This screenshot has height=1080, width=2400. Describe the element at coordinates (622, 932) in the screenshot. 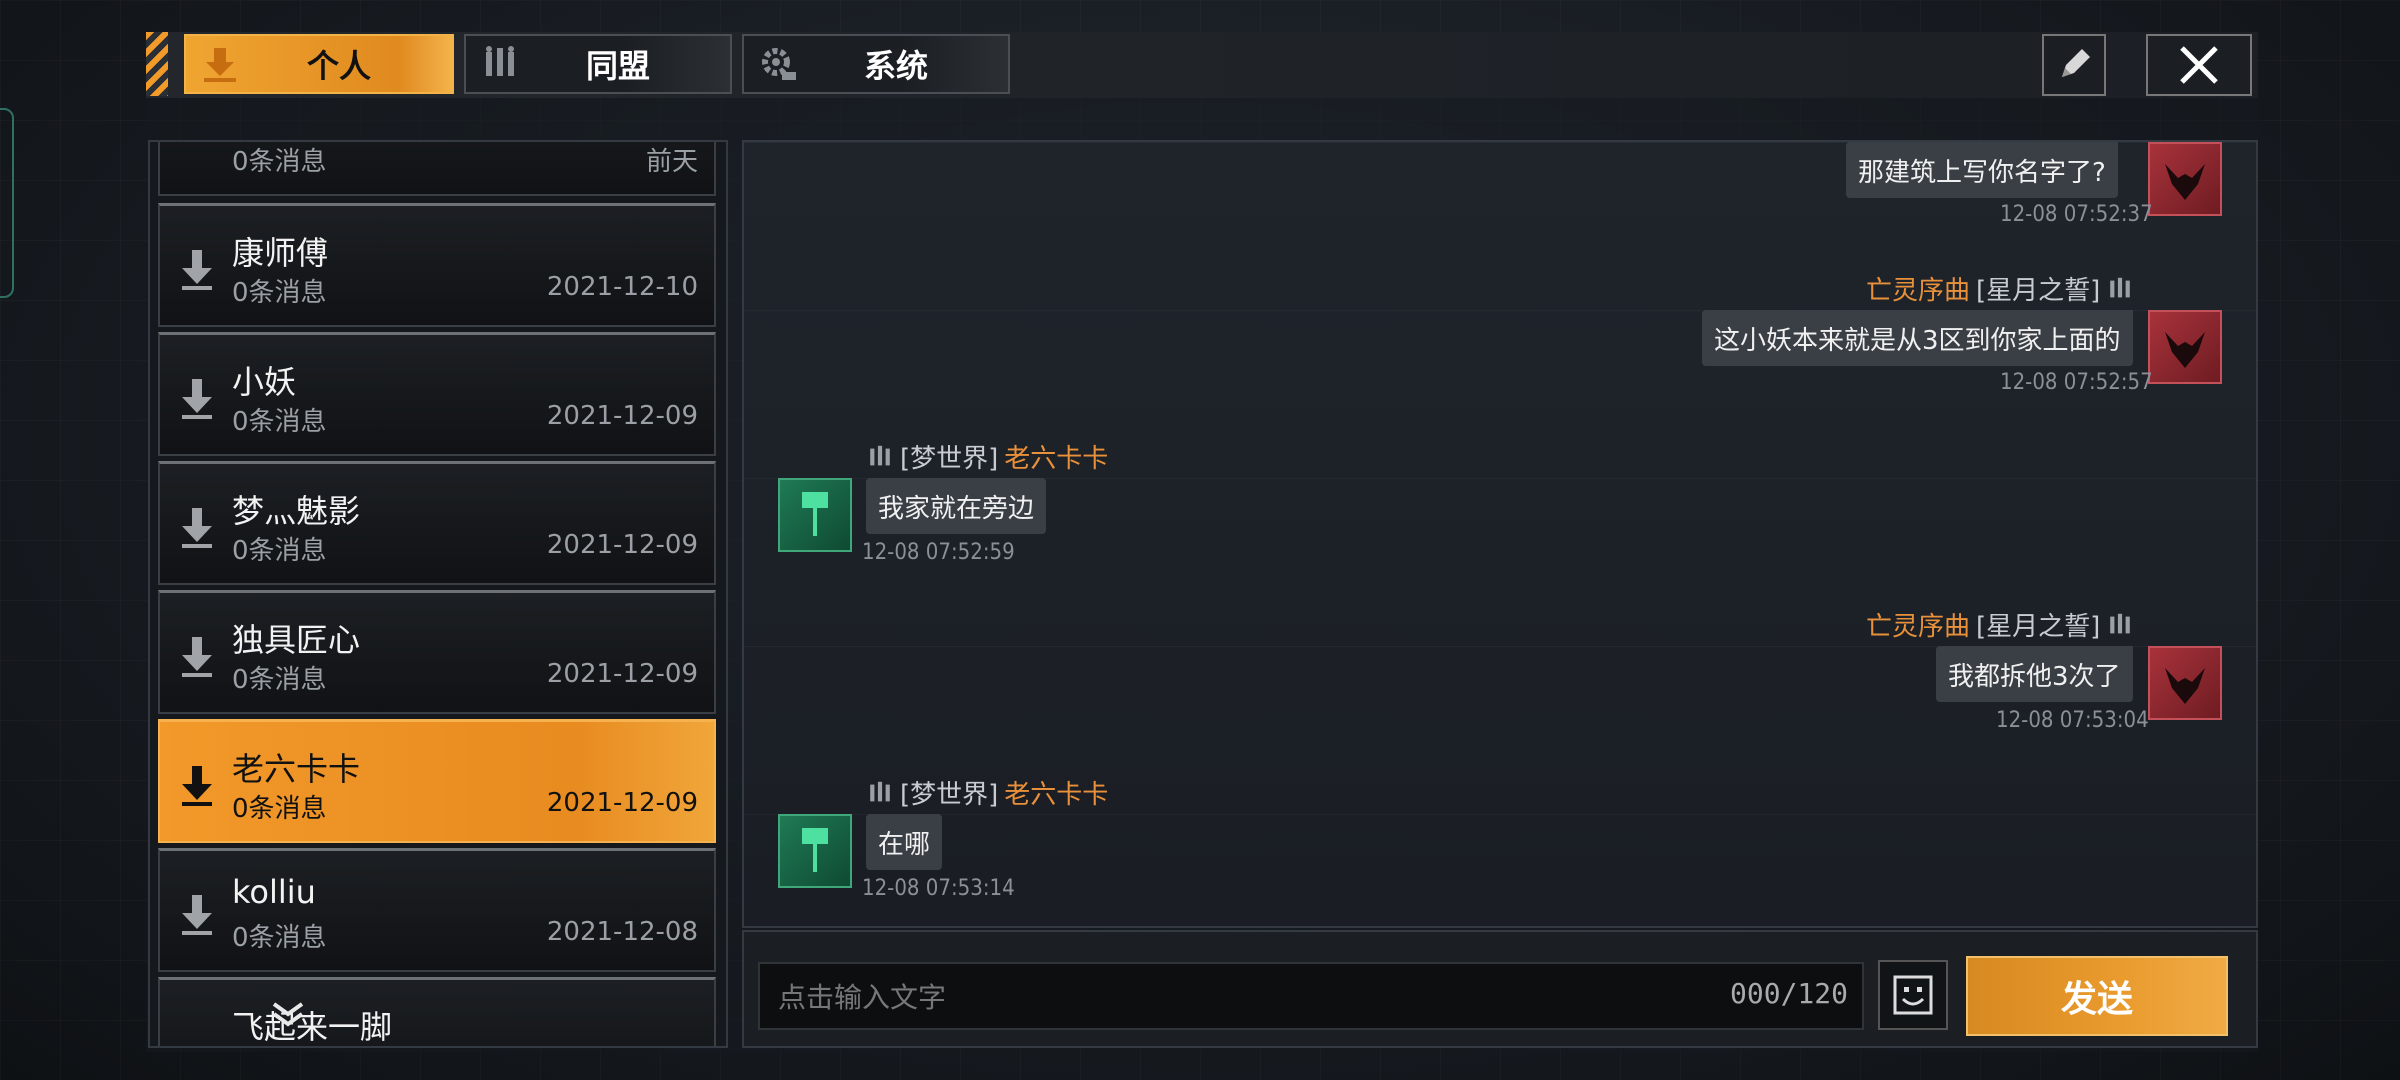

I see `contact-date: 2021-12-08` at that location.